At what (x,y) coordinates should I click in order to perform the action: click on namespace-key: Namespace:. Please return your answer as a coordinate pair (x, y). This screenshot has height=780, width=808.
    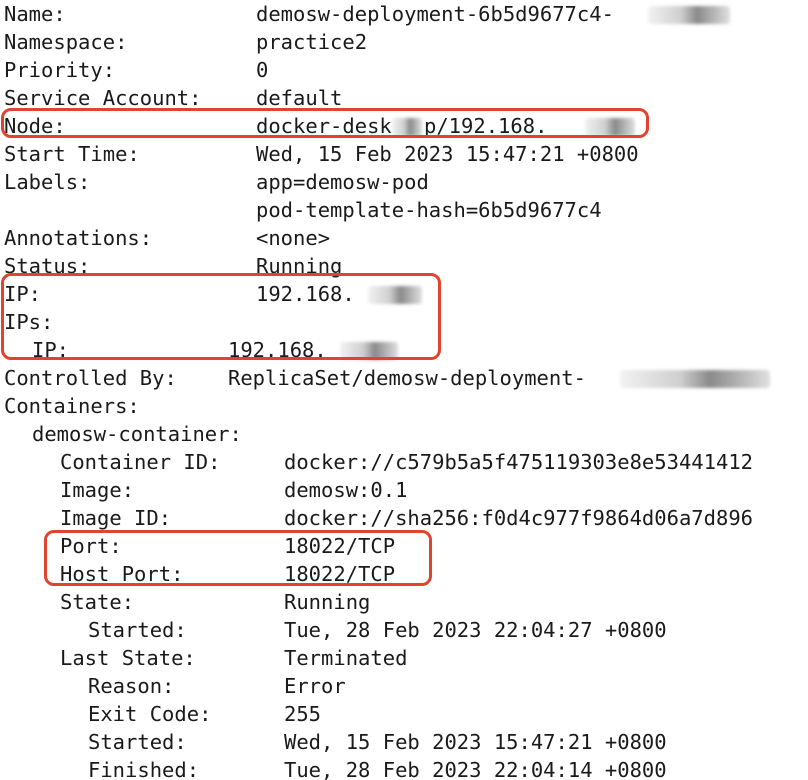
    Looking at the image, I should click on (66, 42).